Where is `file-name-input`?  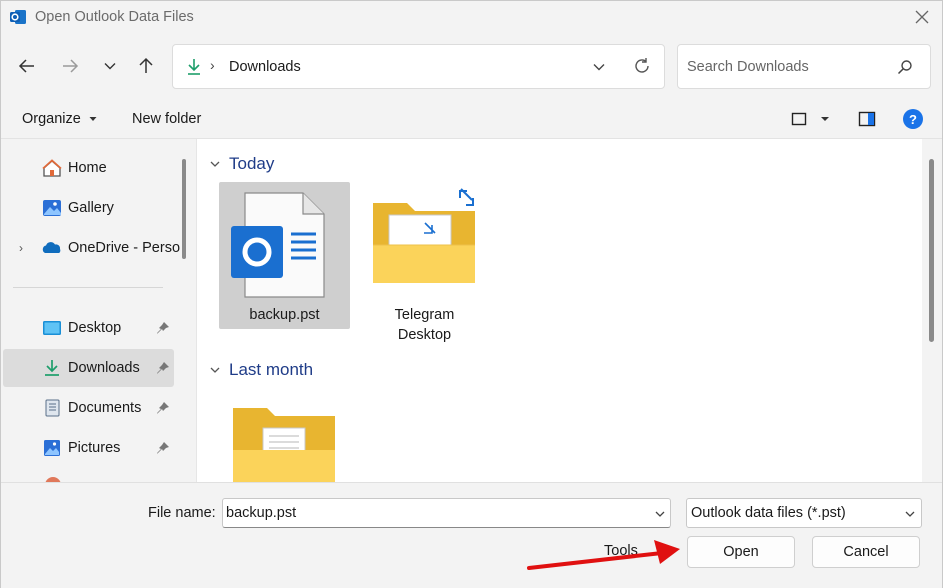 file-name-input is located at coordinates (436, 513).